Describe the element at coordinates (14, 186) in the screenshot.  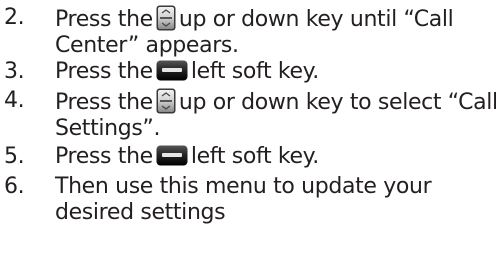
I see `step-number: 6.` at that location.